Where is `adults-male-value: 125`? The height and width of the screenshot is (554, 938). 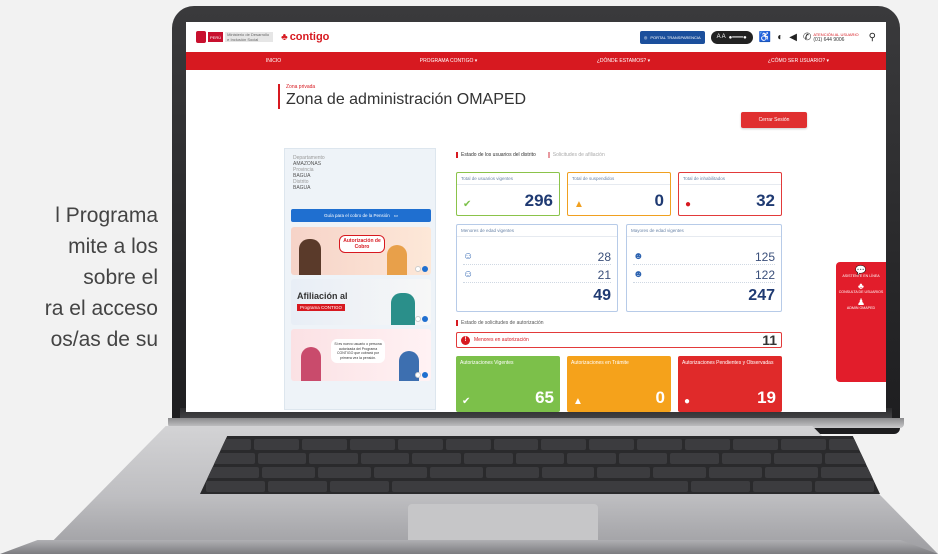 adults-male-value: 125 is located at coordinates (764, 256).